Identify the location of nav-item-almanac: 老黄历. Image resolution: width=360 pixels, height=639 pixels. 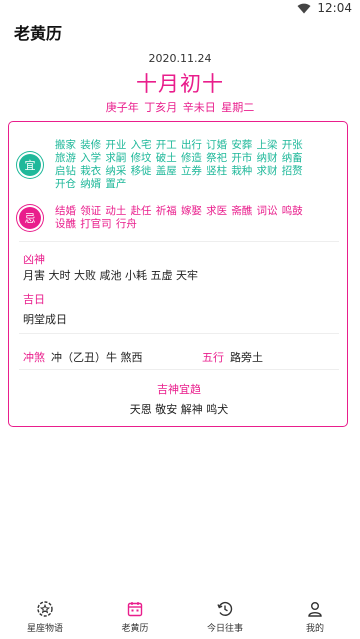
(135, 619).